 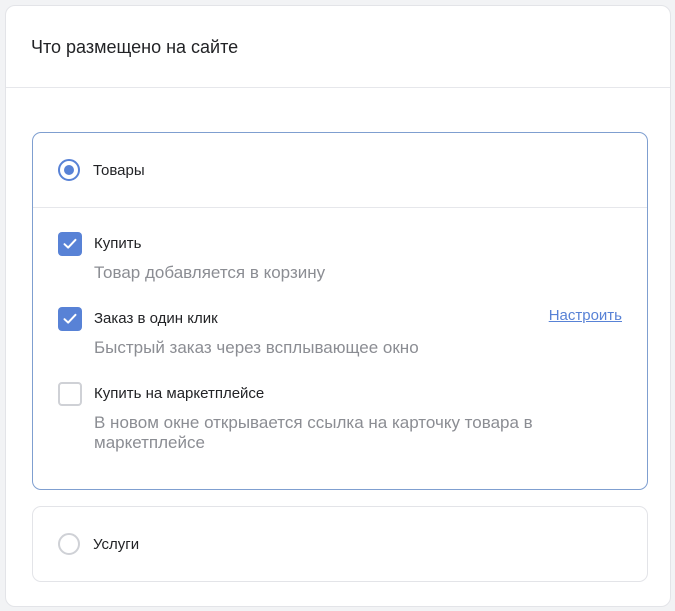 I want to click on option-card-services: Услуги, so click(x=340, y=544).